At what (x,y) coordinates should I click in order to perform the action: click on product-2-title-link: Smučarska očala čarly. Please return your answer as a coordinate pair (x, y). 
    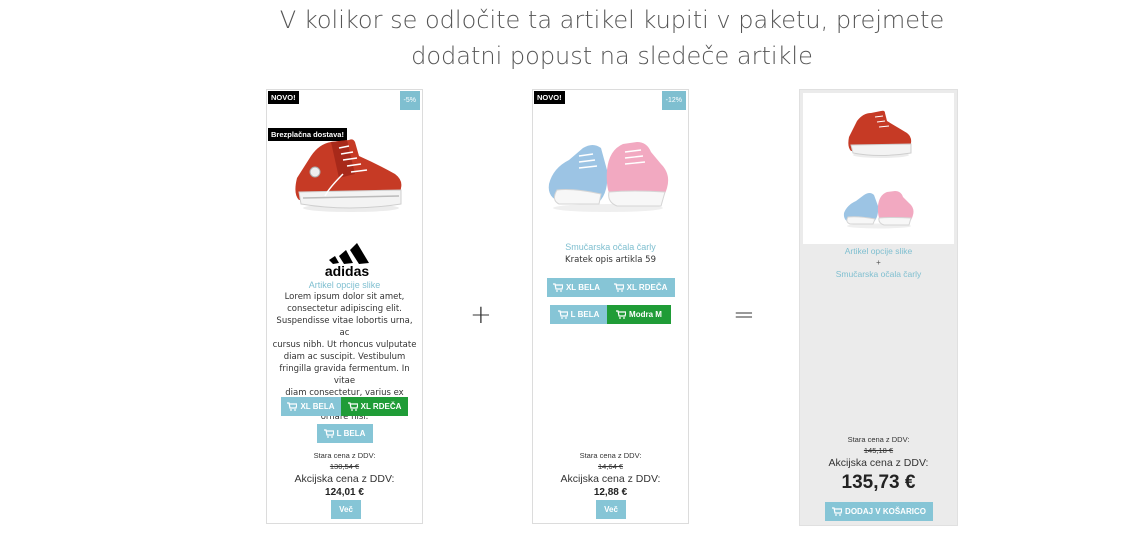
    Looking at the image, I should click on (610, 247).